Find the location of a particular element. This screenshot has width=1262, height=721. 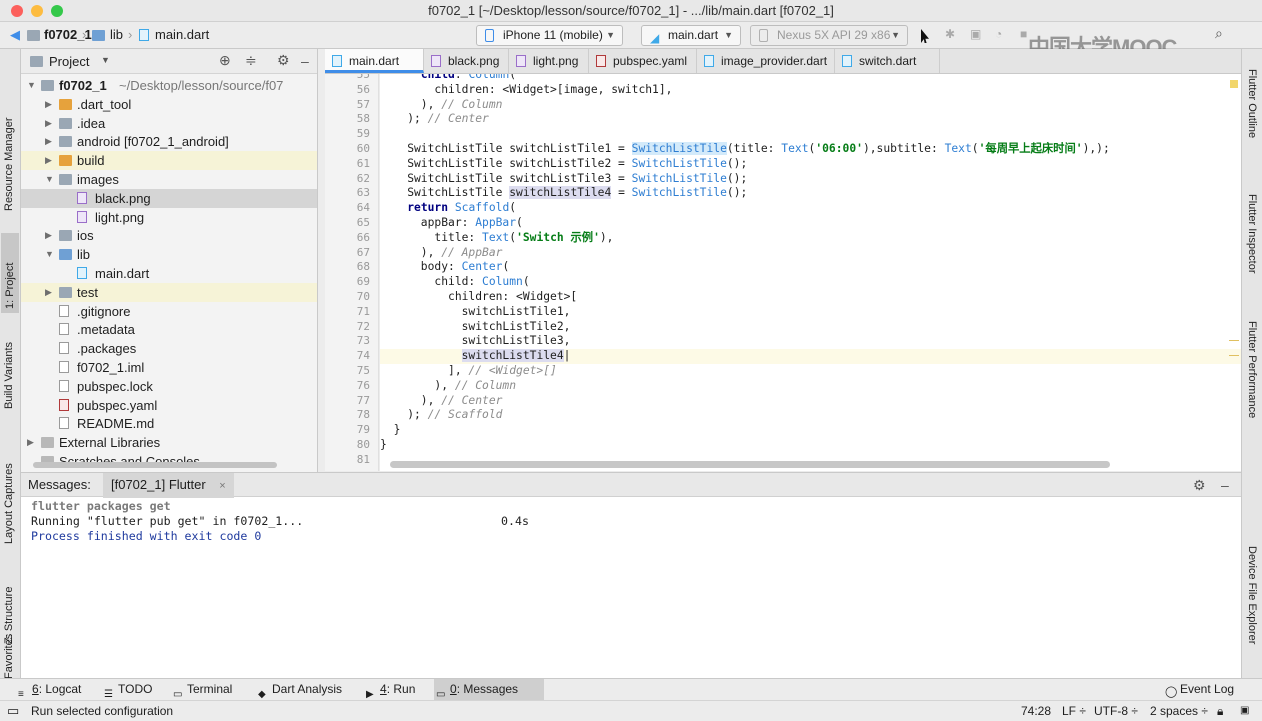

close-icon: × is located at coordinates (222, 486).